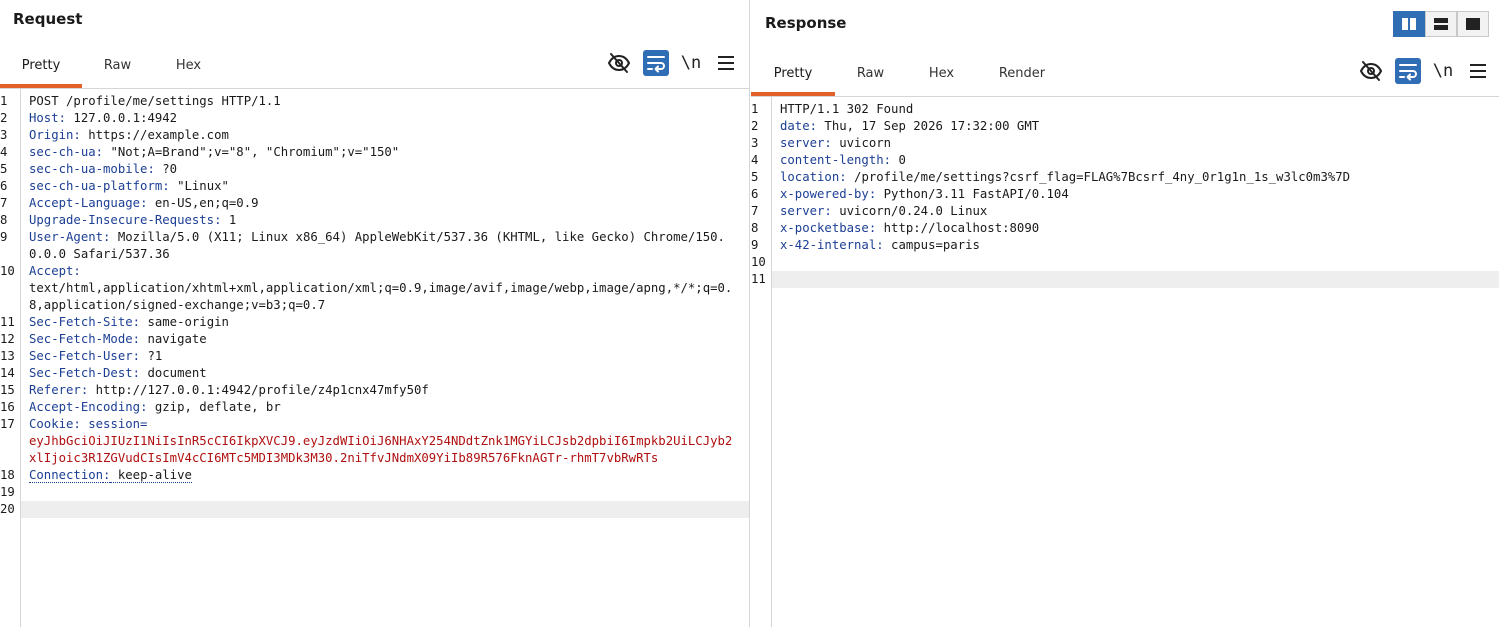  Describe the element at coordinates (4, 135) in the screenshot. I see `line-number: 3` at that location.